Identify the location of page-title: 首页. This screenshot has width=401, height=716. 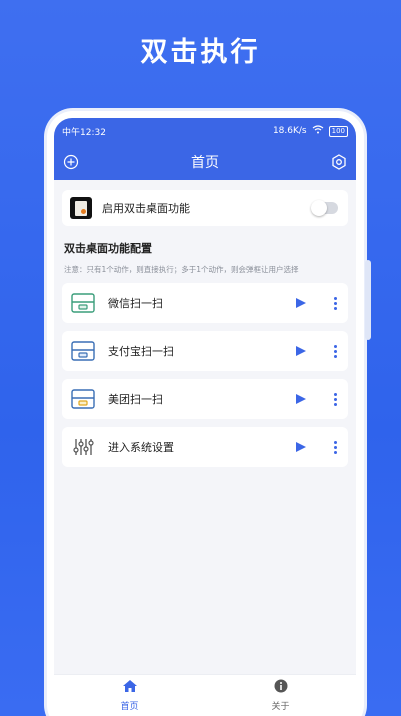
(205, 163).